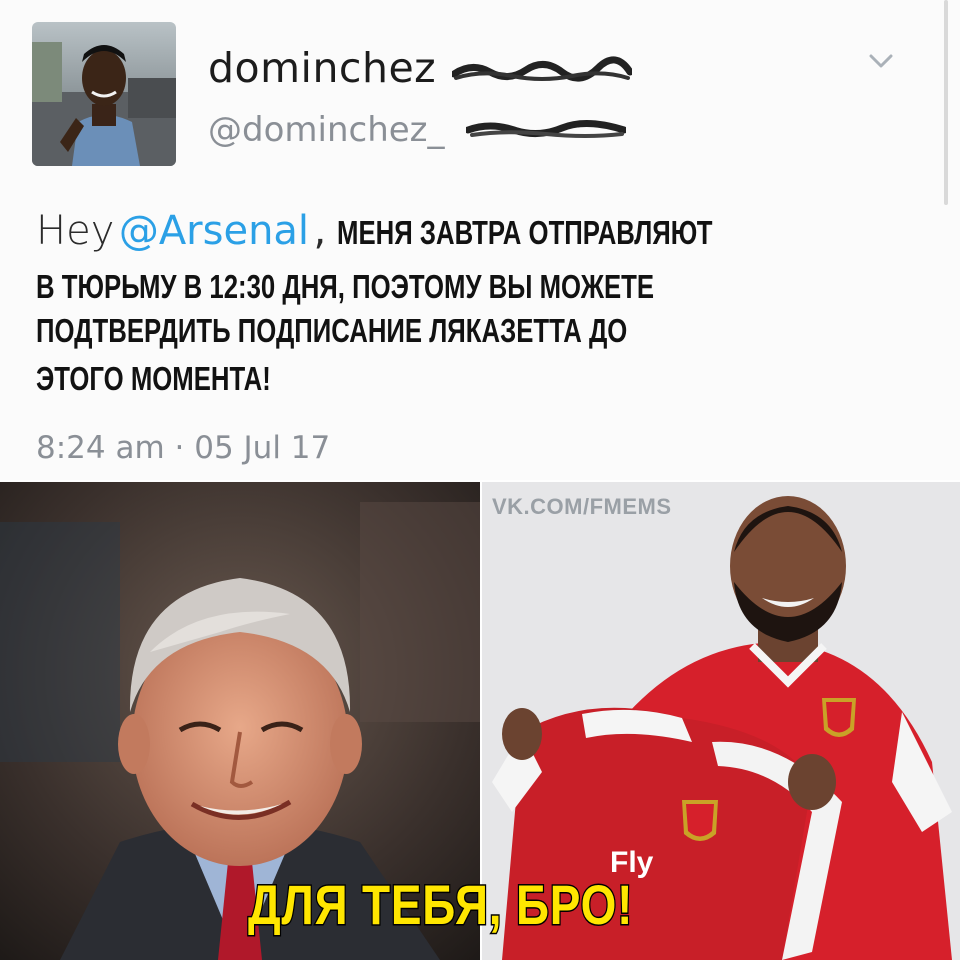  What do you see at coordinates (320, 231) in the screenshot?
I see `comma: ,` at bounding box center [320, 231].